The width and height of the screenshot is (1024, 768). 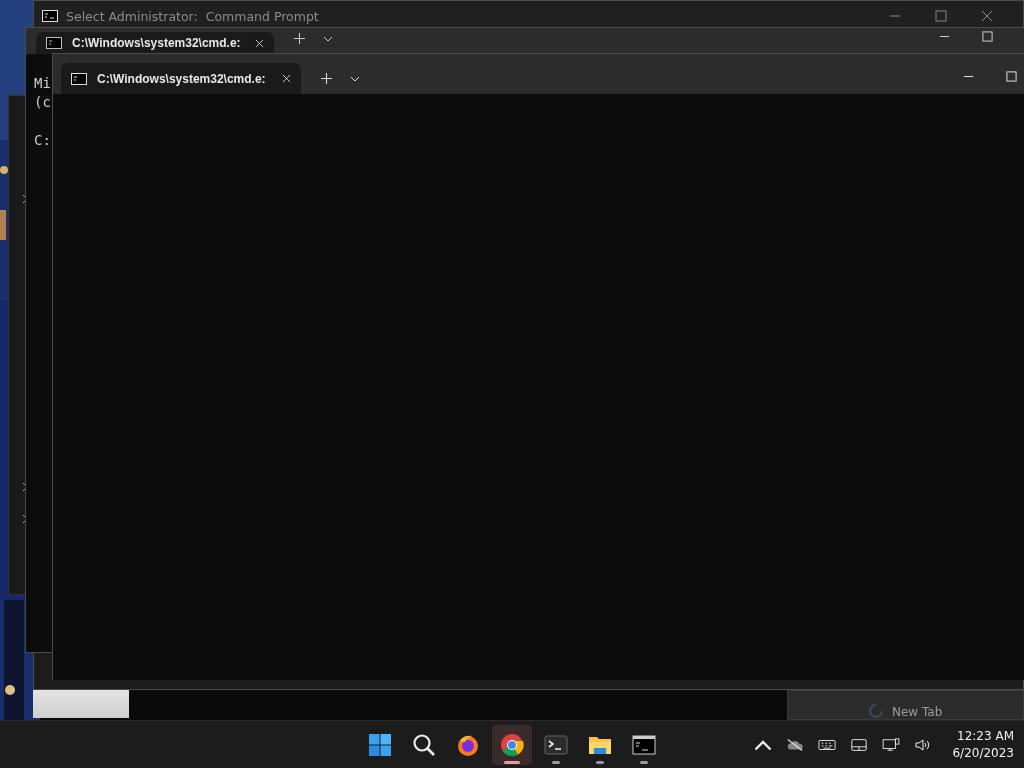 I want to click on taskbar-preview: New Tab, so click(x=905, y=705).